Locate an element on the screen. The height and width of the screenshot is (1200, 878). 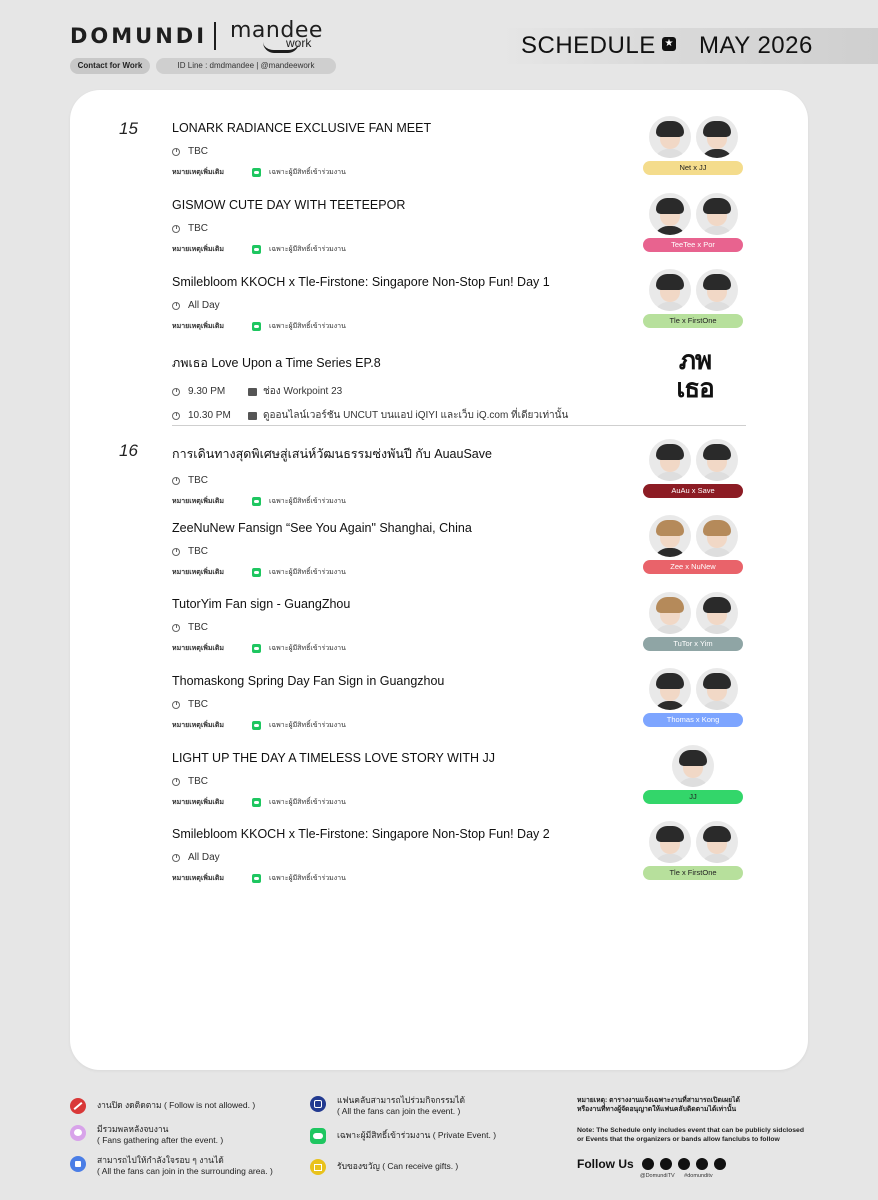
tiktok-icon is located at coordinates (720, 1164).